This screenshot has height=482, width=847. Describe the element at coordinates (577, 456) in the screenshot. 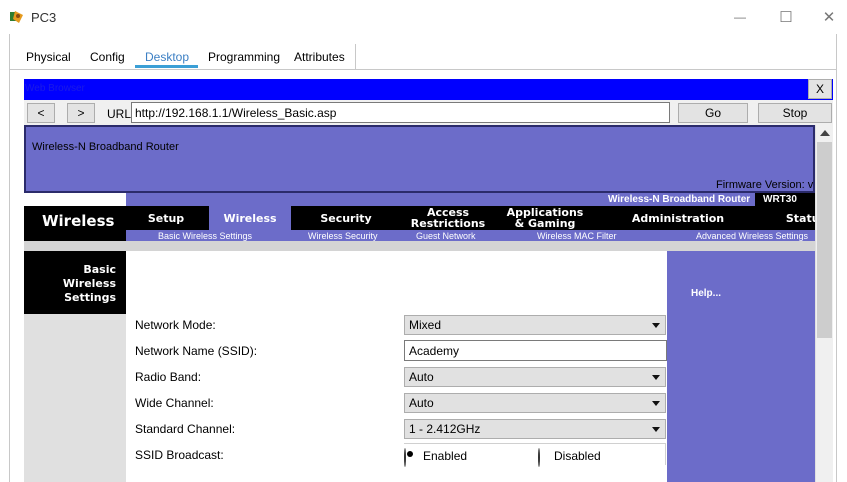

I see `ssid-broadcast-disabled-label: Disabled` at that location.